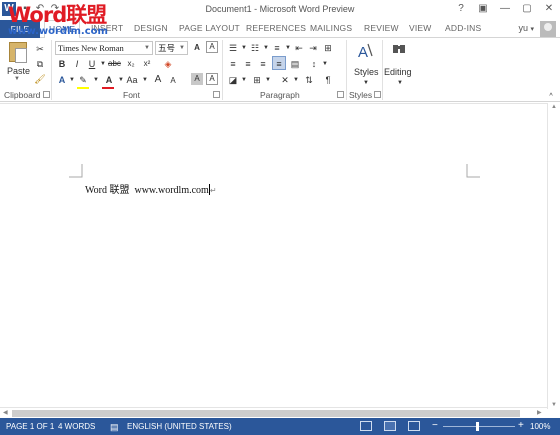 This screenshot has height=435, width=560. Describe the element at coordinates (553, 256) in the screenshot. I see `vertical-scrollbar: ▲ ▼` at that location.